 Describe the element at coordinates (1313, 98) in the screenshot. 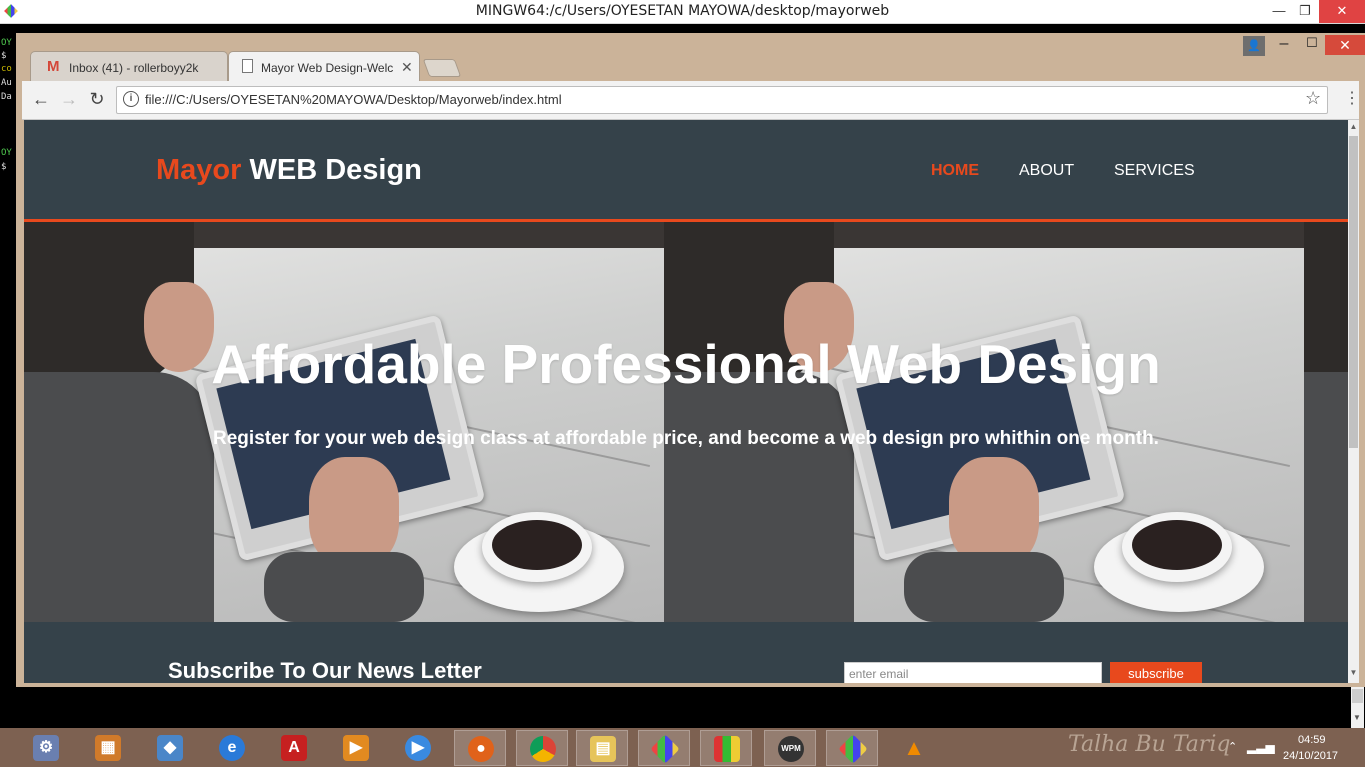

I see `bookmark-star-icon: ☆` at that location.